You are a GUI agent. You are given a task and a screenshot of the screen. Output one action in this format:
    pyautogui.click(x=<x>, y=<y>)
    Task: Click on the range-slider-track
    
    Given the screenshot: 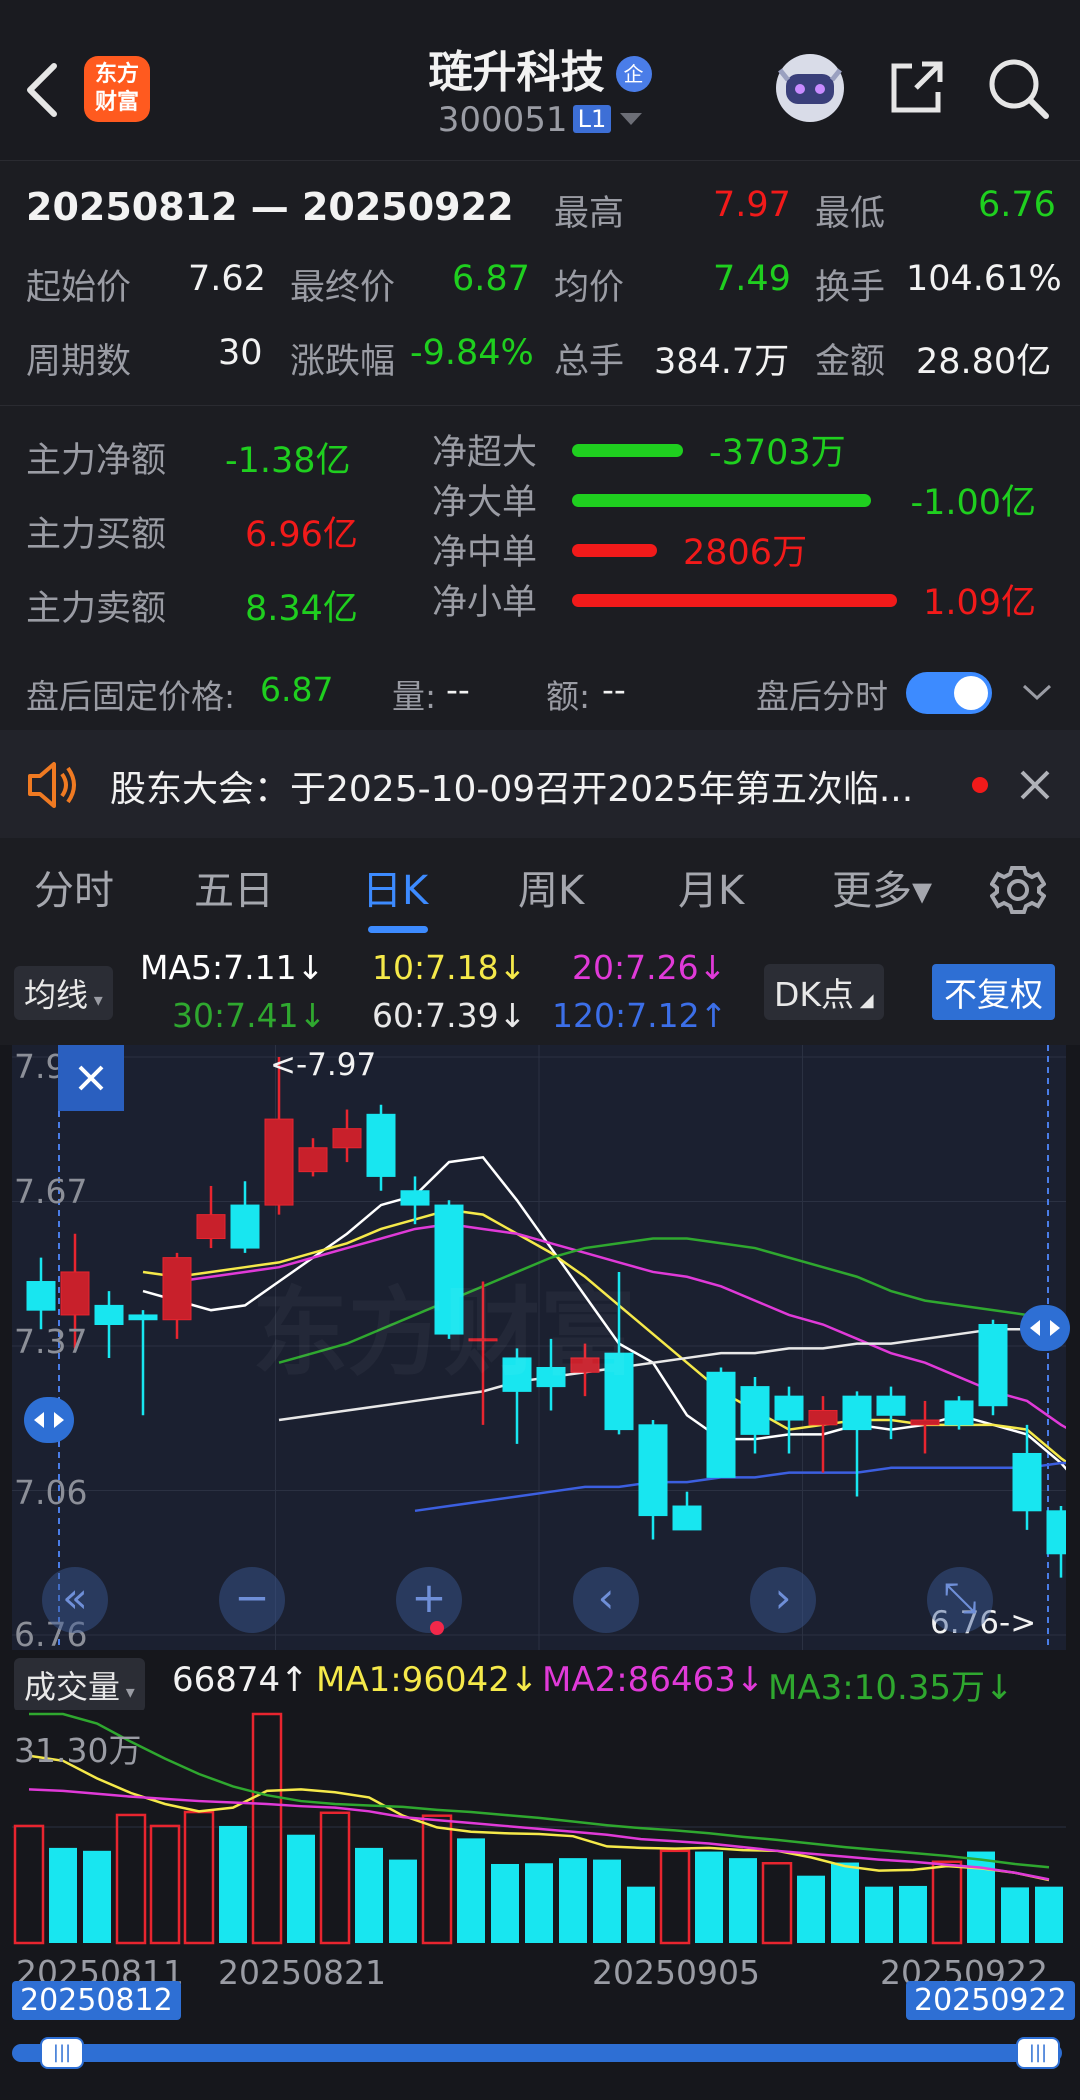 What is the action you would take?
    pyautogui.click(x=537, y=2053)
    